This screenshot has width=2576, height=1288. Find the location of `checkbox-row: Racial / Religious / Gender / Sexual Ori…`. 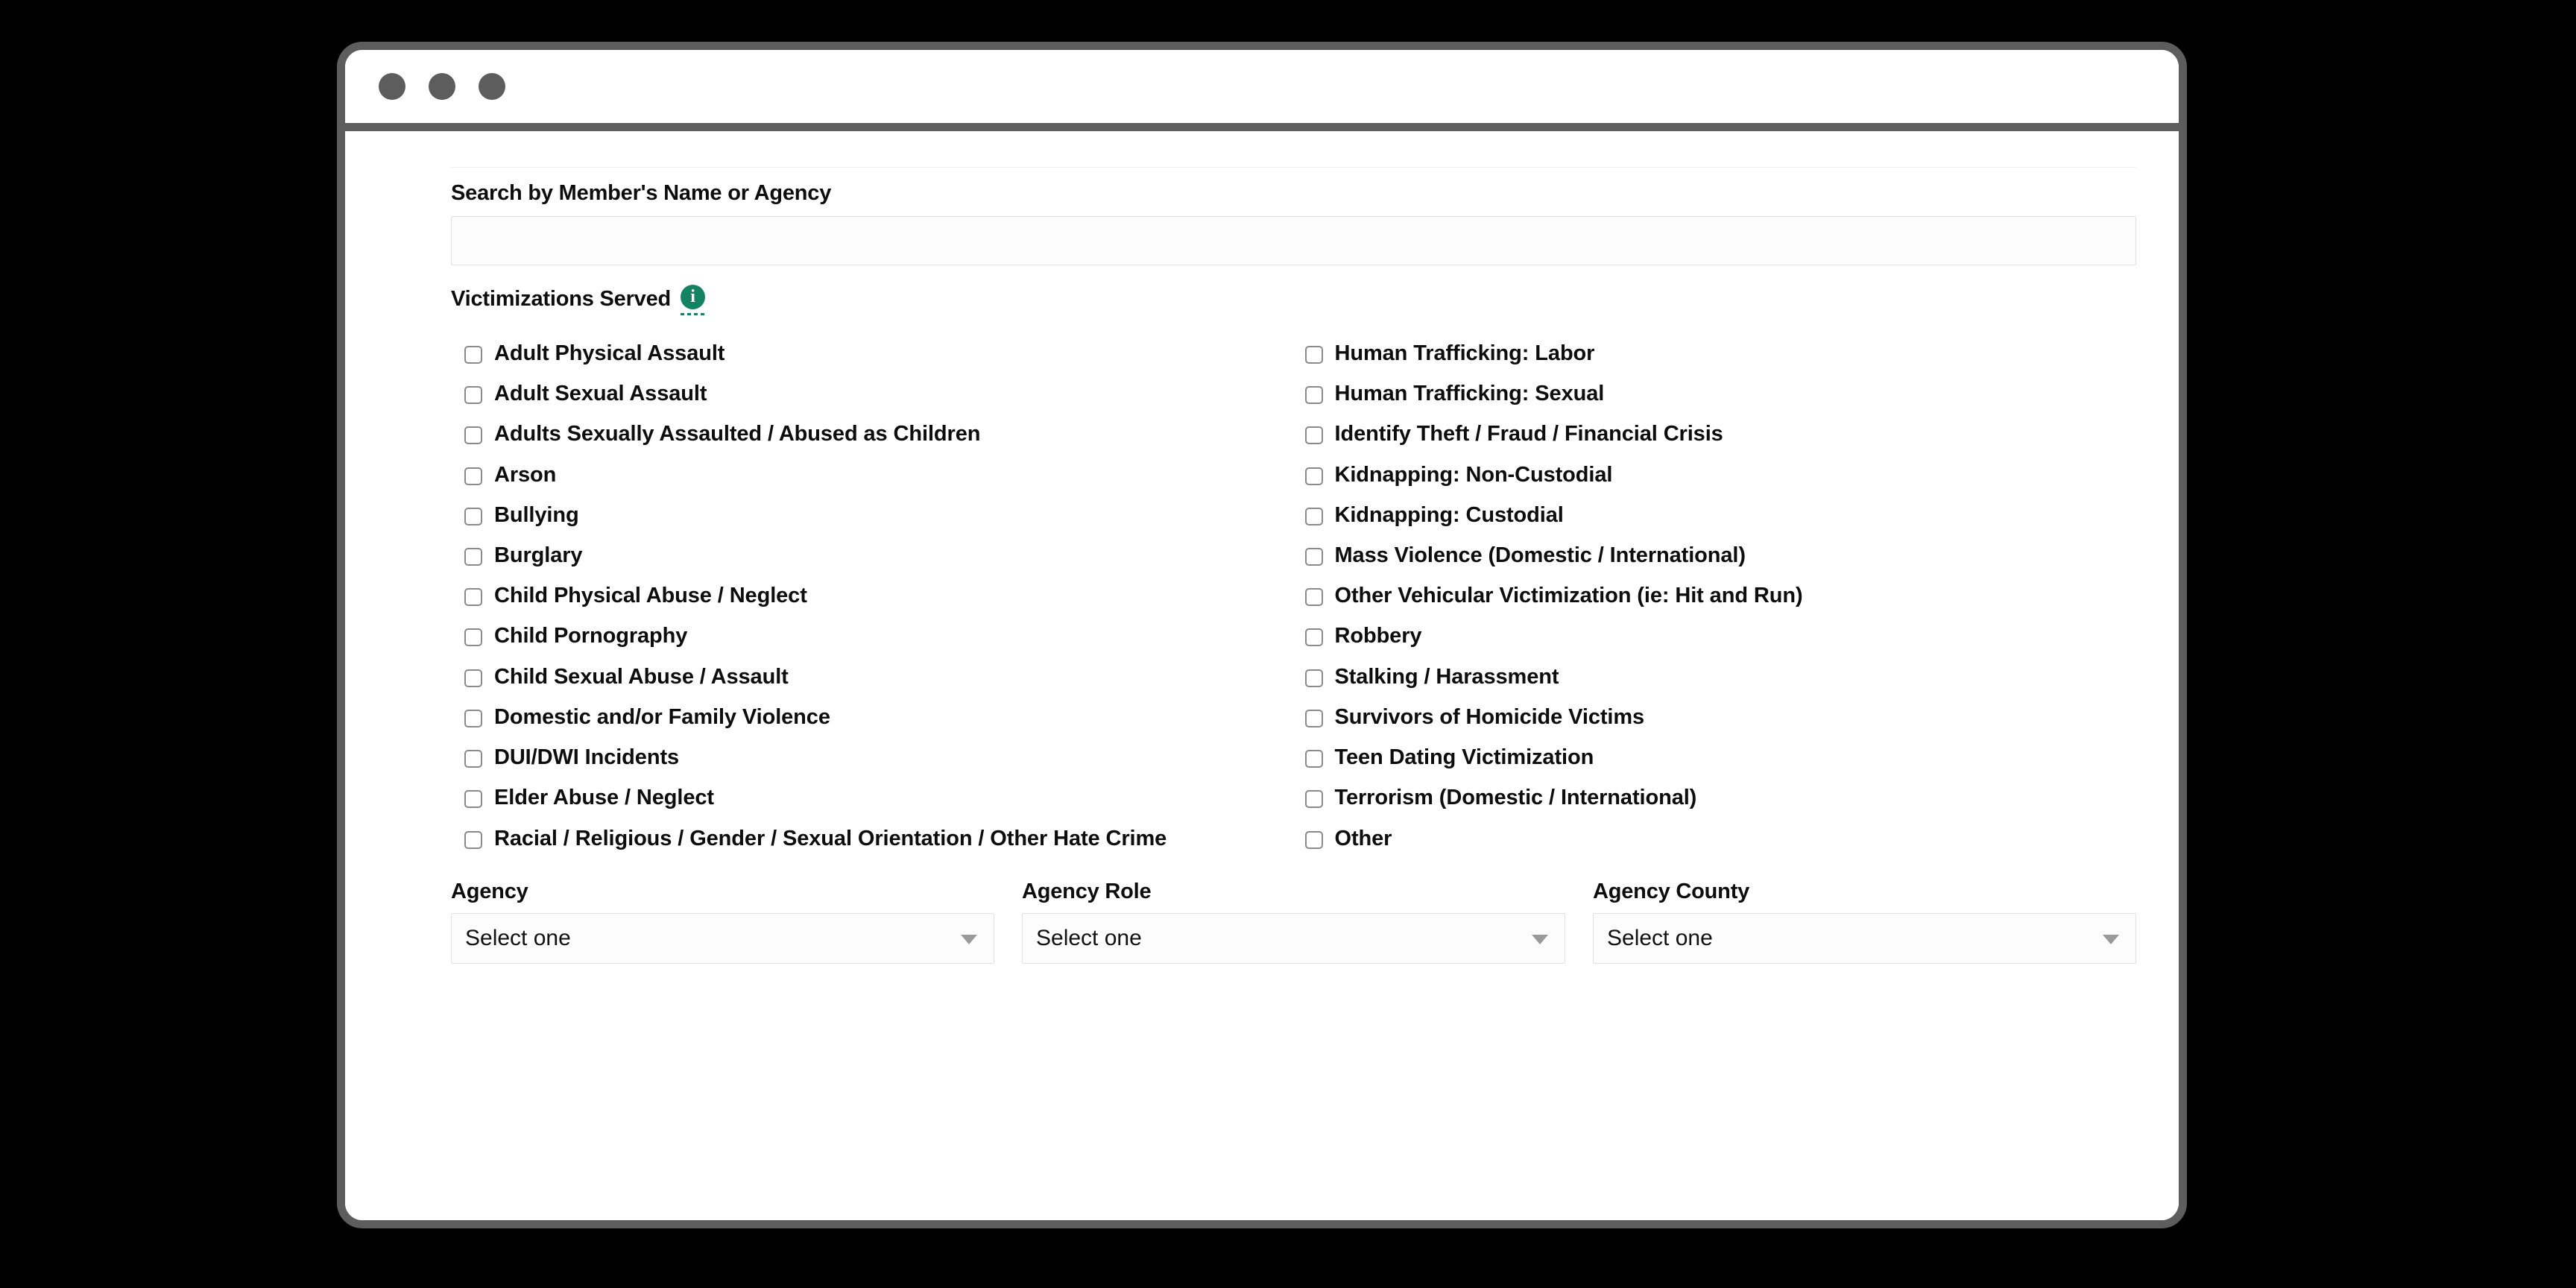

checkbox-row: Racial / Religious / Gender / Sexual Ori… is located at coordinates (848, 839).